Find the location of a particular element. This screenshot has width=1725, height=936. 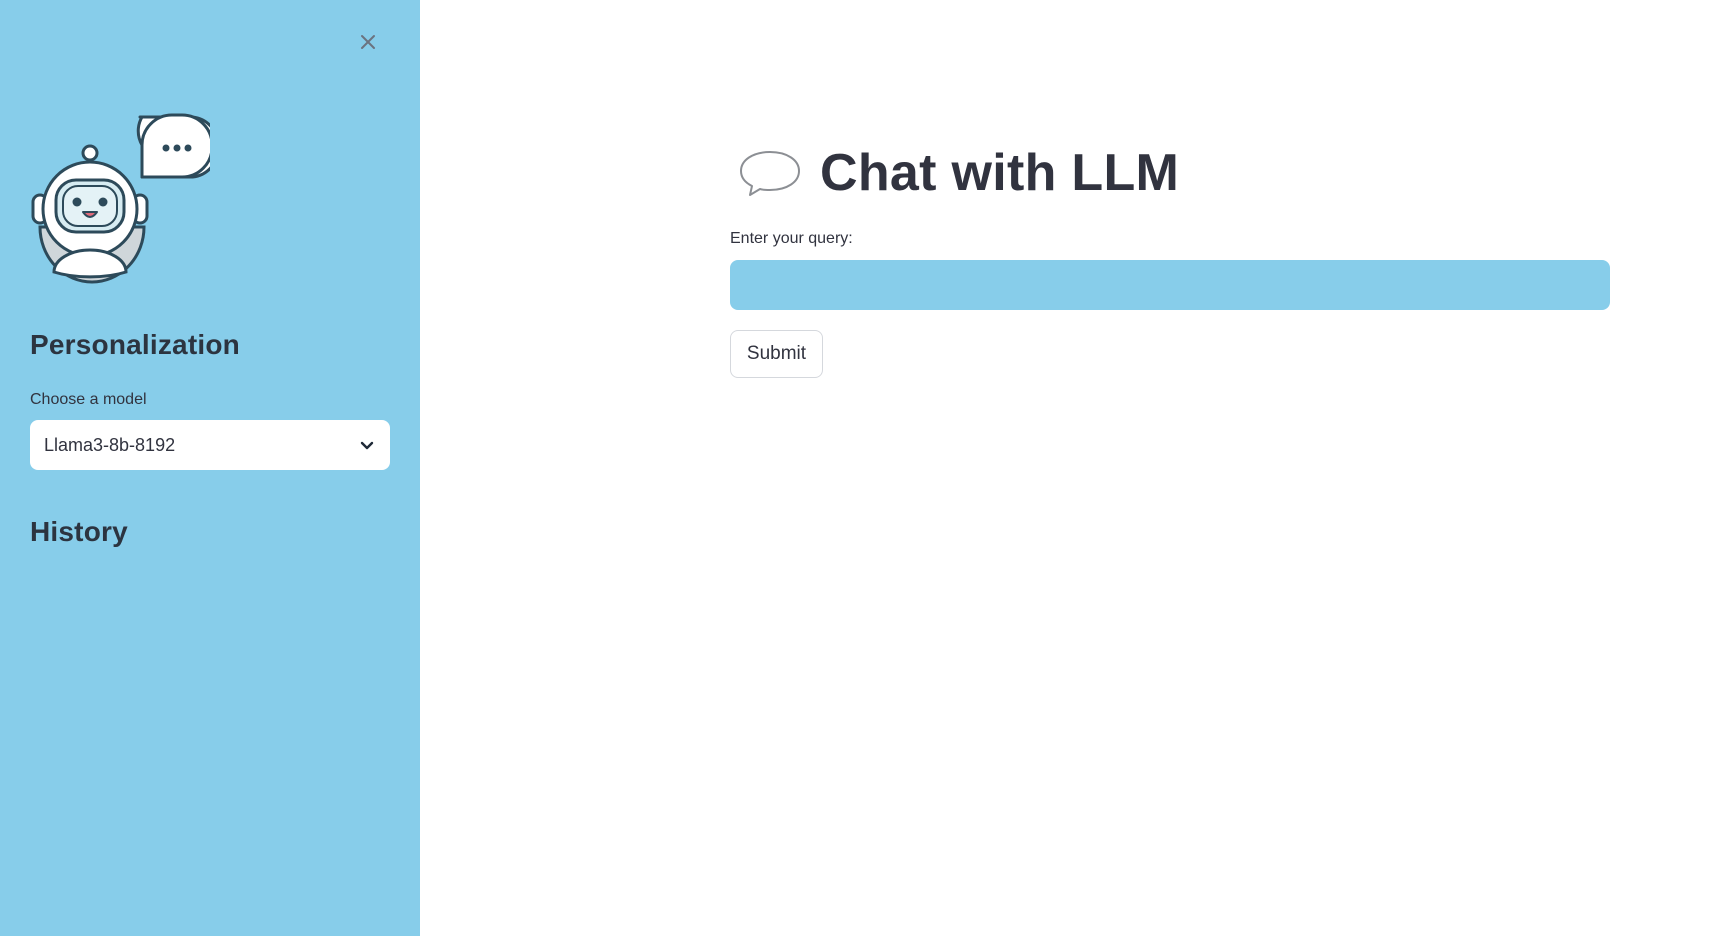

chevron-down-icon is located at coordinates (367, 445).